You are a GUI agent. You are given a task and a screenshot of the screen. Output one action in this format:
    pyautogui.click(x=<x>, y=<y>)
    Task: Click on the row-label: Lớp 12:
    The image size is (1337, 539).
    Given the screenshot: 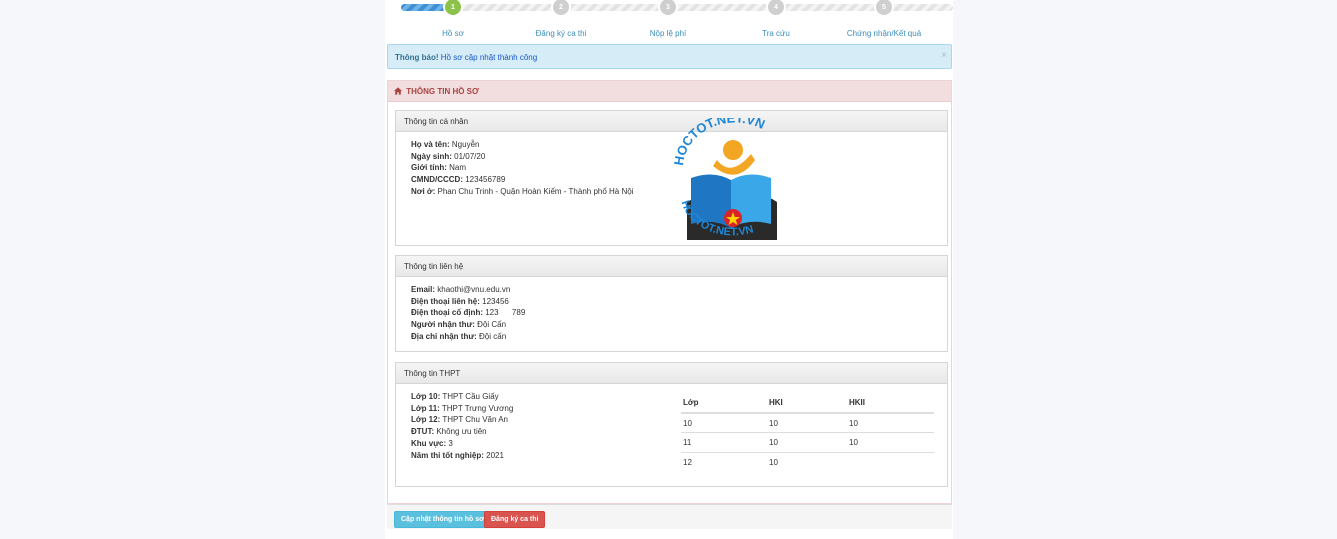 What is the action you would take?
    pyautogui.click(x=426, y=420)
    